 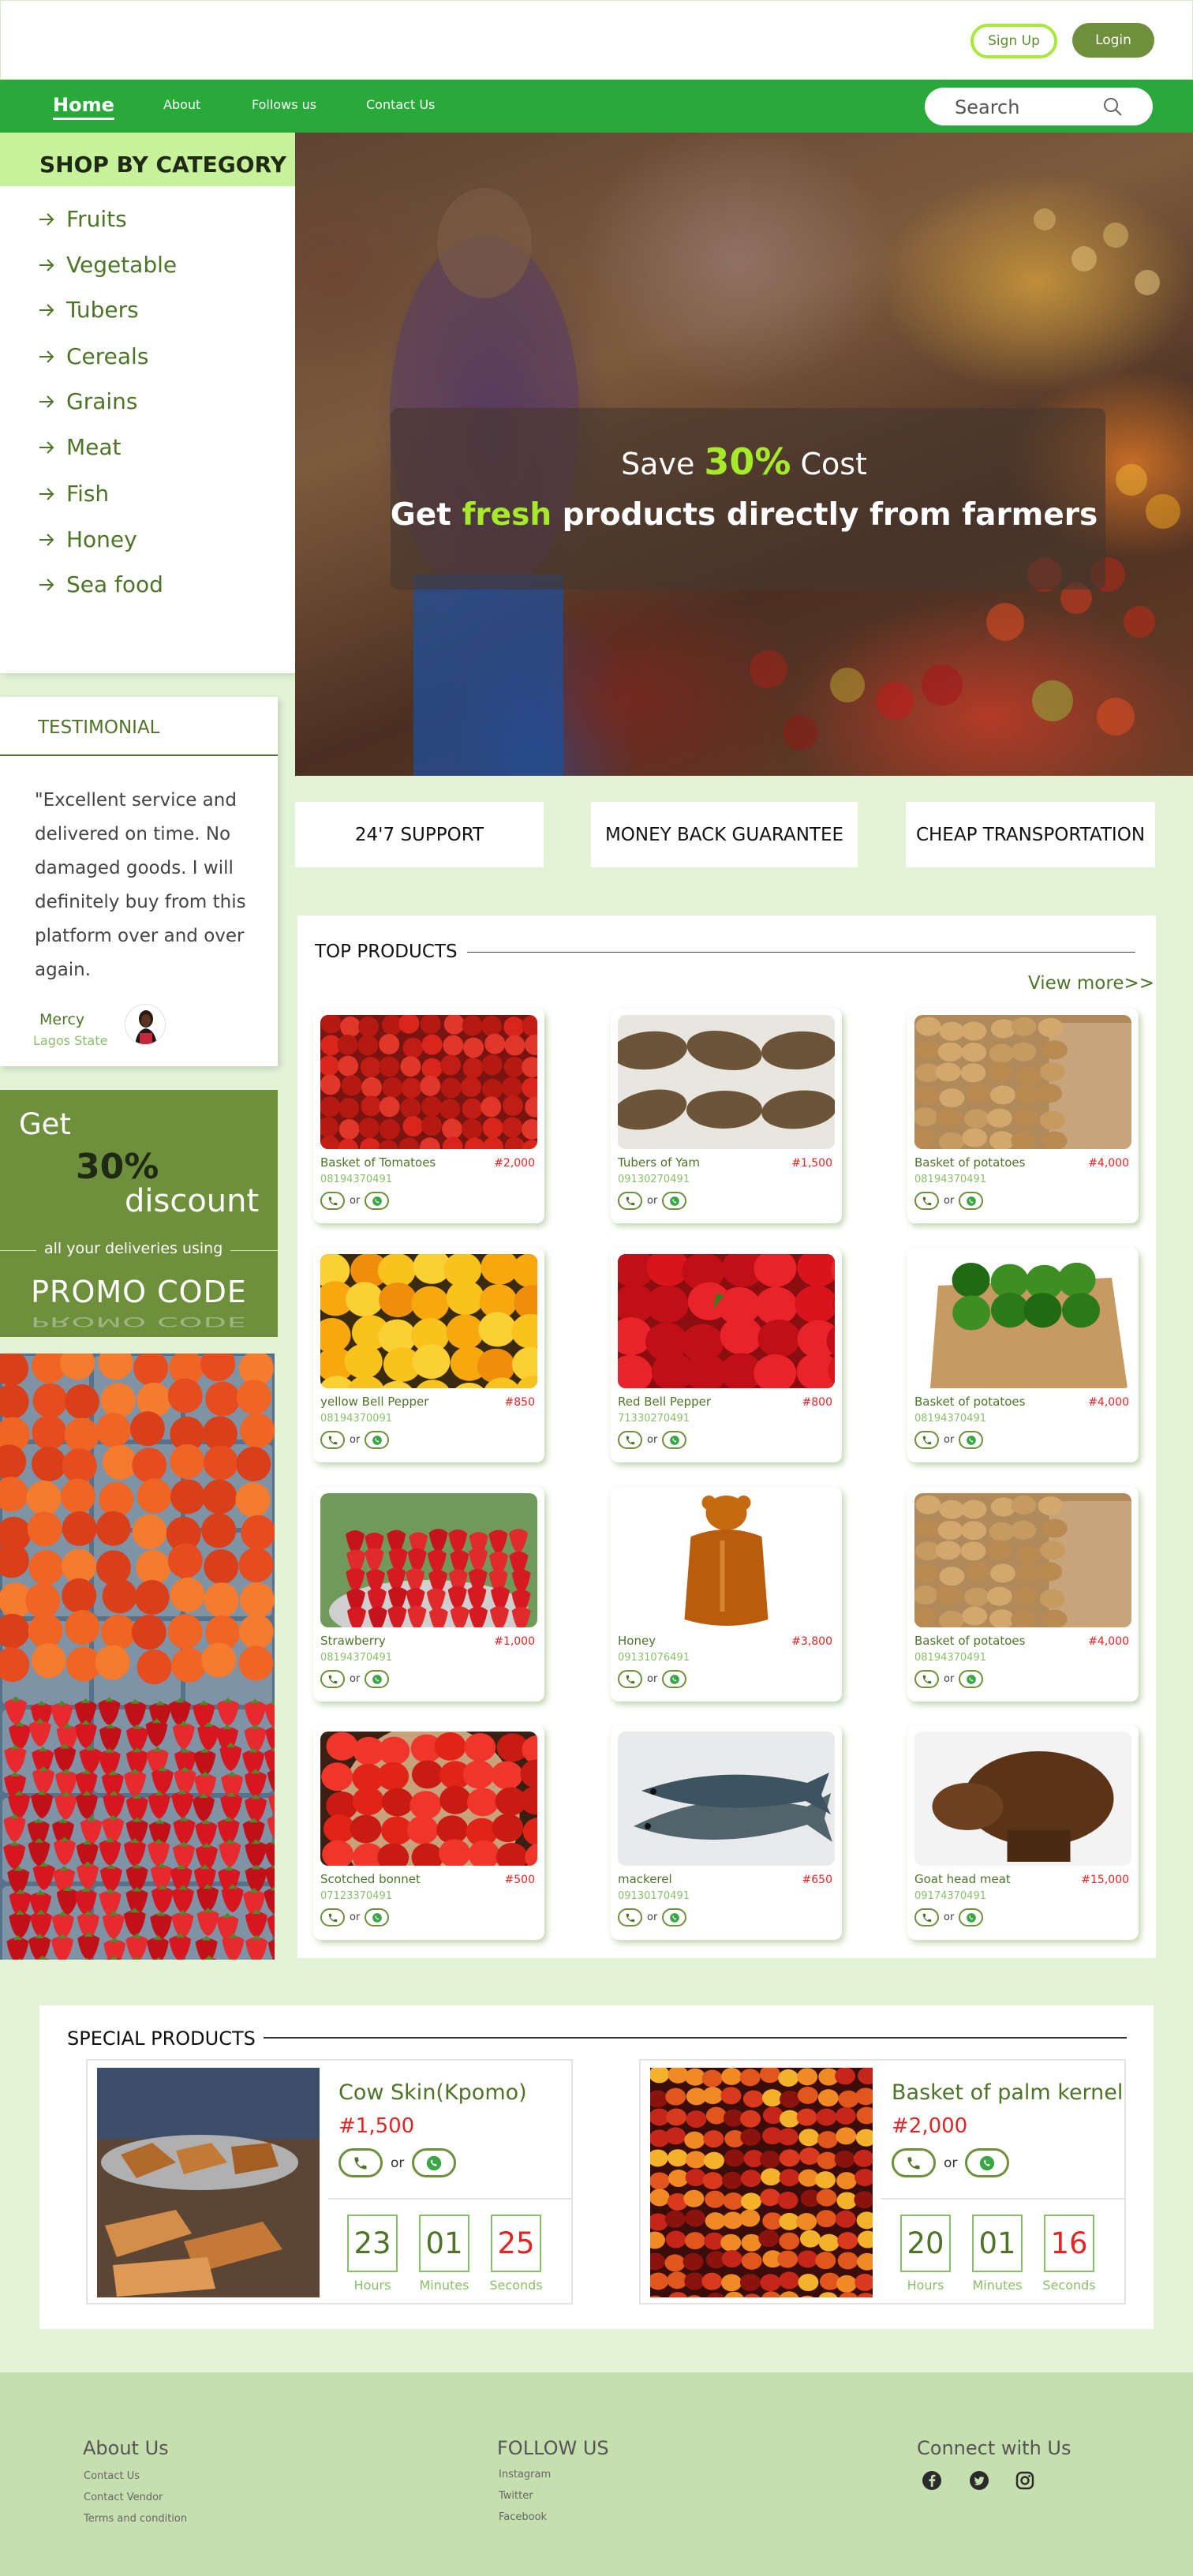 I want to click on arrow-right-icon, so click(x=46, y=219).